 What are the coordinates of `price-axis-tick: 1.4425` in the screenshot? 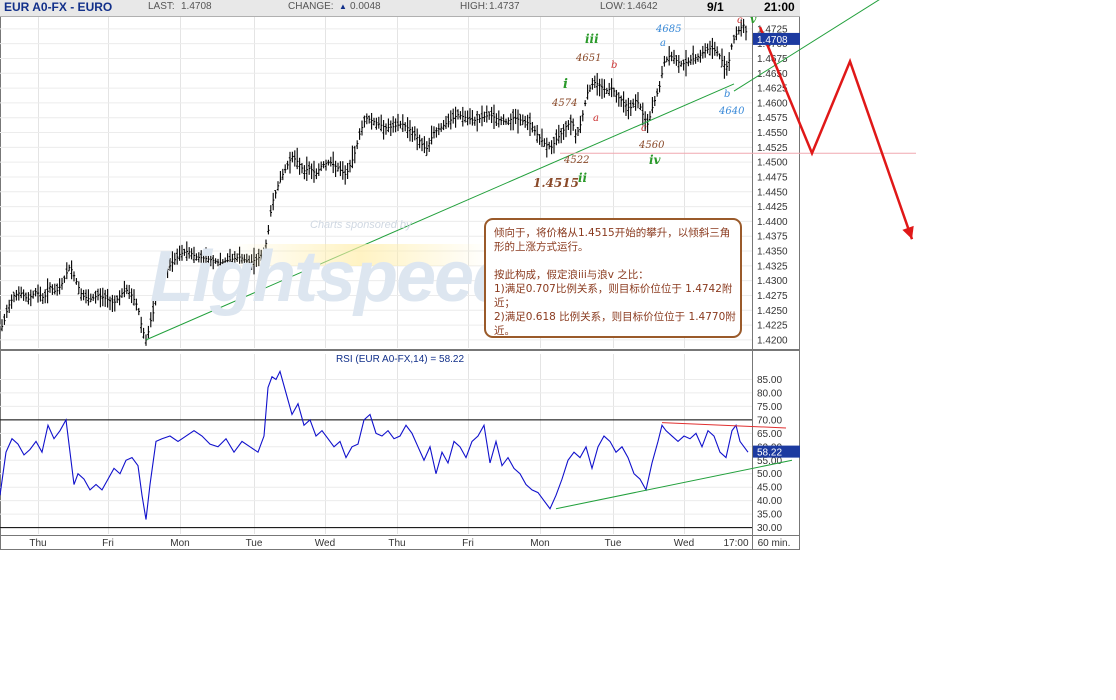 It's located at (772, 207).